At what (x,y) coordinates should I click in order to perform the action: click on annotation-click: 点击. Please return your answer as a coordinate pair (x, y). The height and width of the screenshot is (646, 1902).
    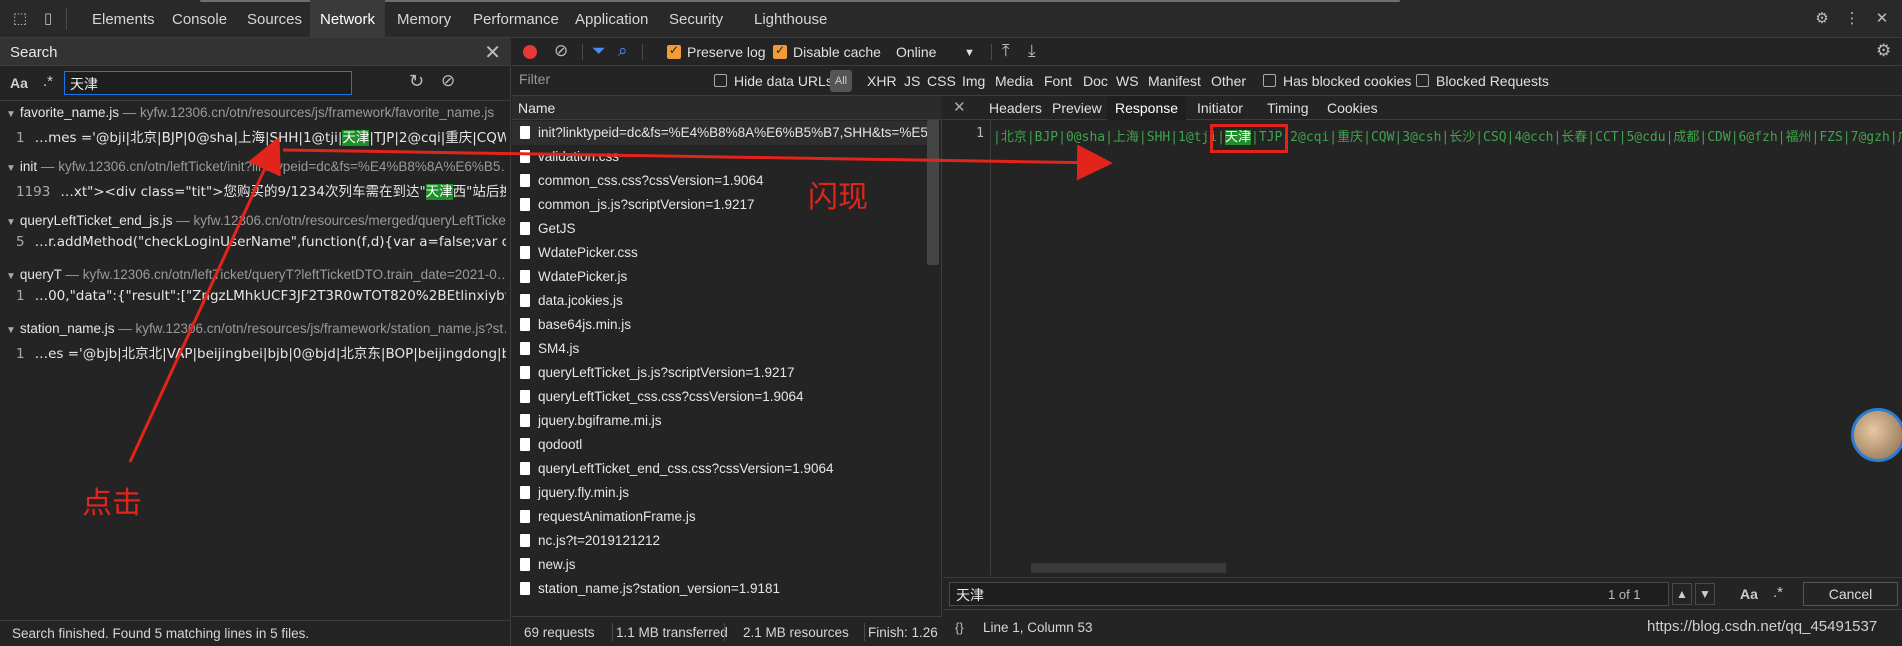
    Looking at the image, I should click on (112, 503).